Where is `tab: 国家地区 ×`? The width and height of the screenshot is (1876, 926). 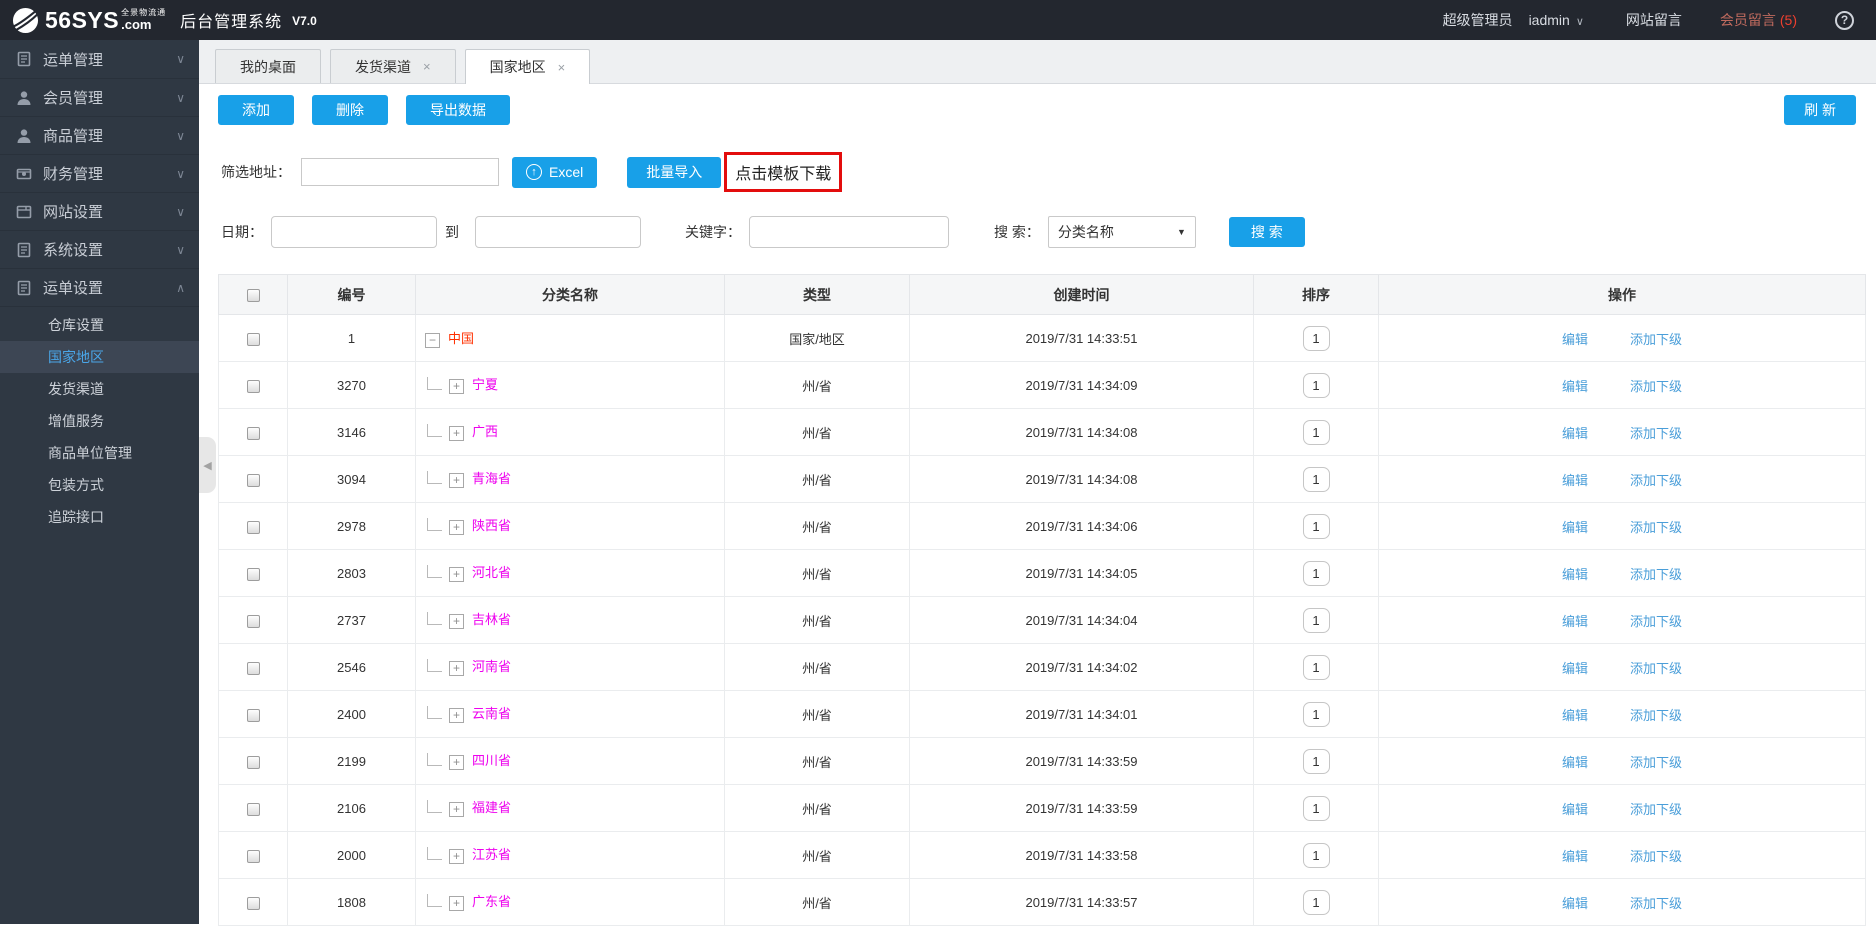
tab: 国家地区 × is located at coordinates (527, 66).